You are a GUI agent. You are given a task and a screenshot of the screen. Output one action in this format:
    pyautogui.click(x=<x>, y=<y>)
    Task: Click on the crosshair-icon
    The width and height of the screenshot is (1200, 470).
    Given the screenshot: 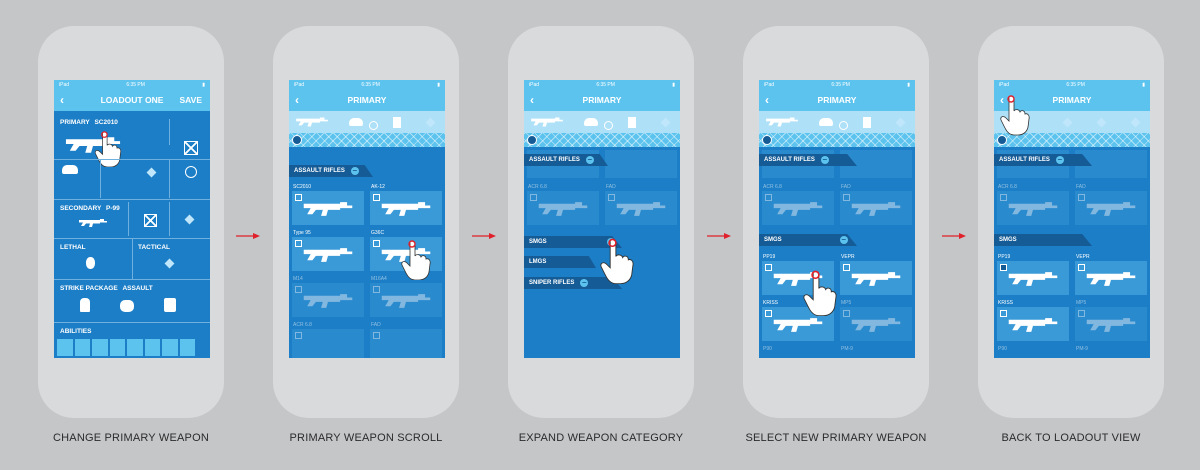 What is the action you would take?
    pyautogui.click(x=191, y=172)
    